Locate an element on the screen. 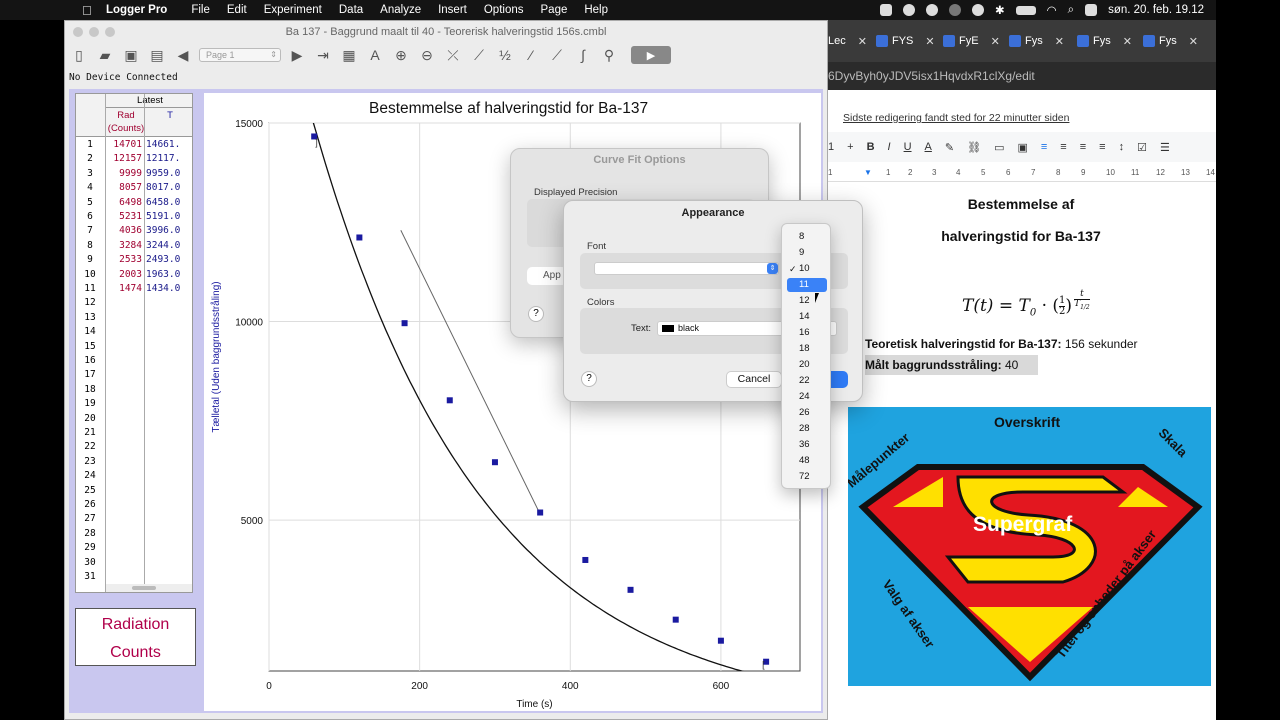 The width and height of the screenshot is (1280, 720). table-row: 13 is located at coordinates (134, 318).